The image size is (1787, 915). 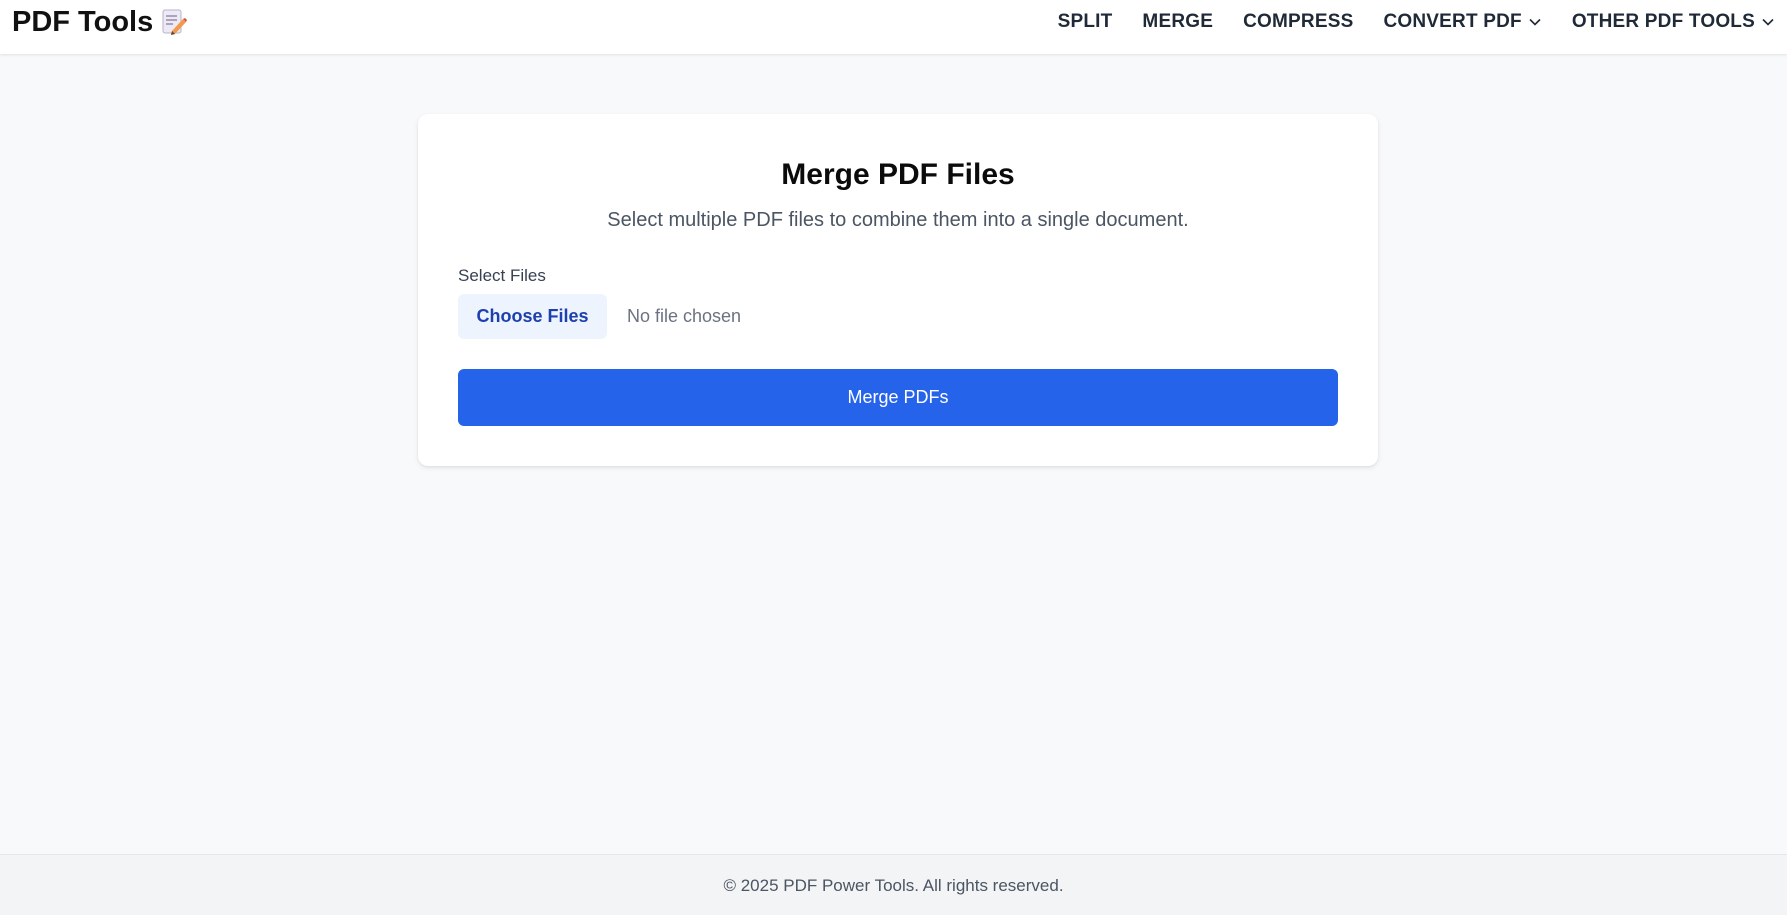 I want to click on nav-merge: MERGE, so click(x=1177, y=22).